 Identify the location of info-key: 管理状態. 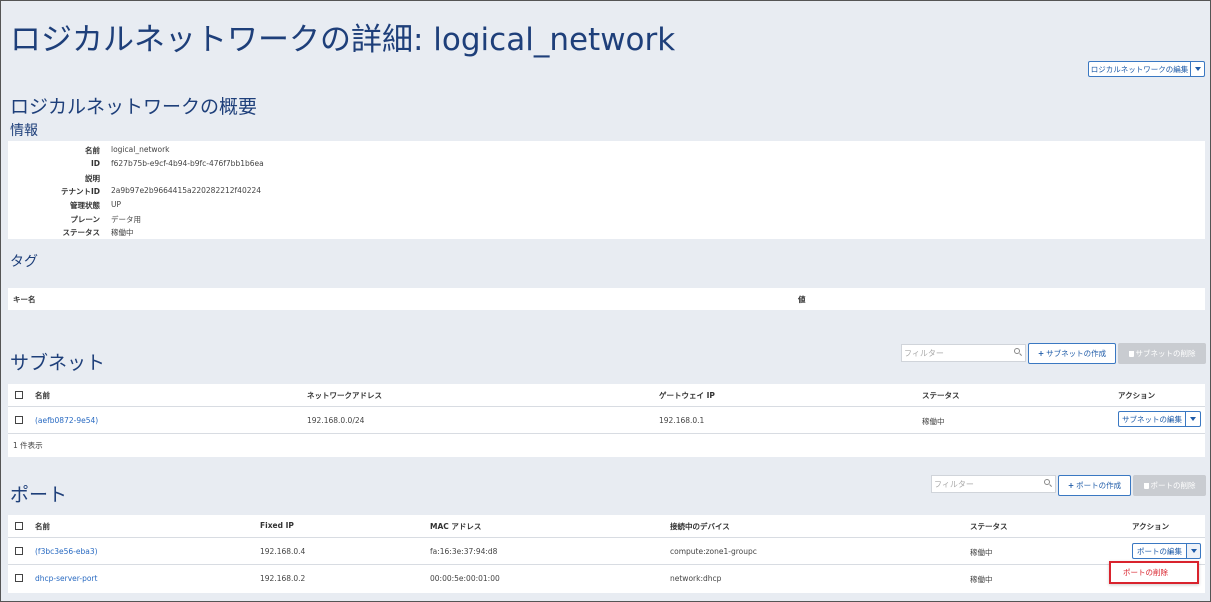
(85, 205).